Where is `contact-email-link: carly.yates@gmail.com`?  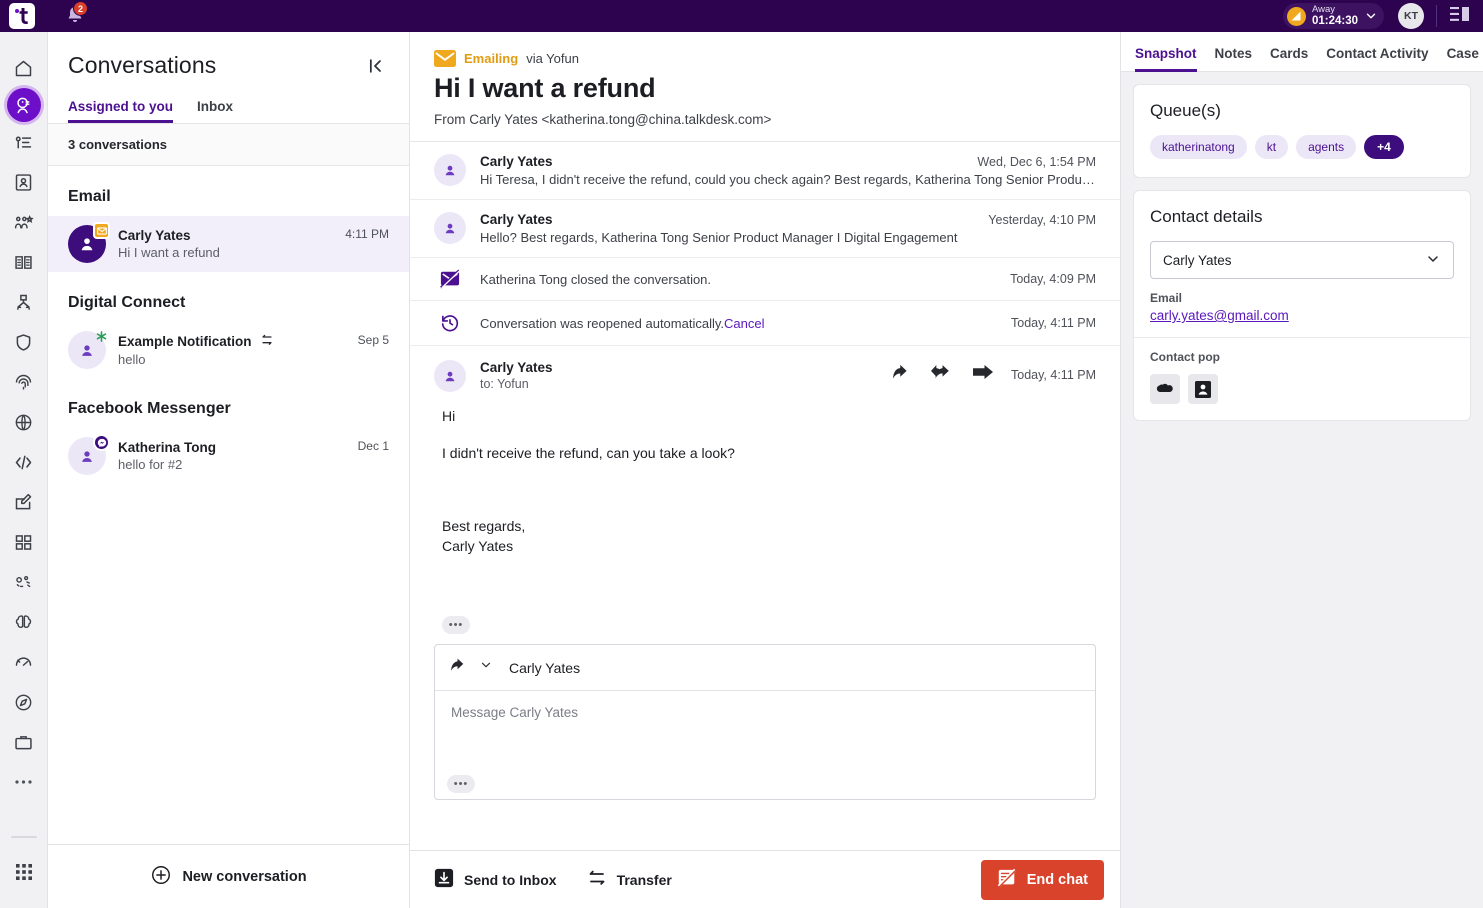
contact-email-link: carly.yates@gmail.com is located at coordinates (1302, 315).